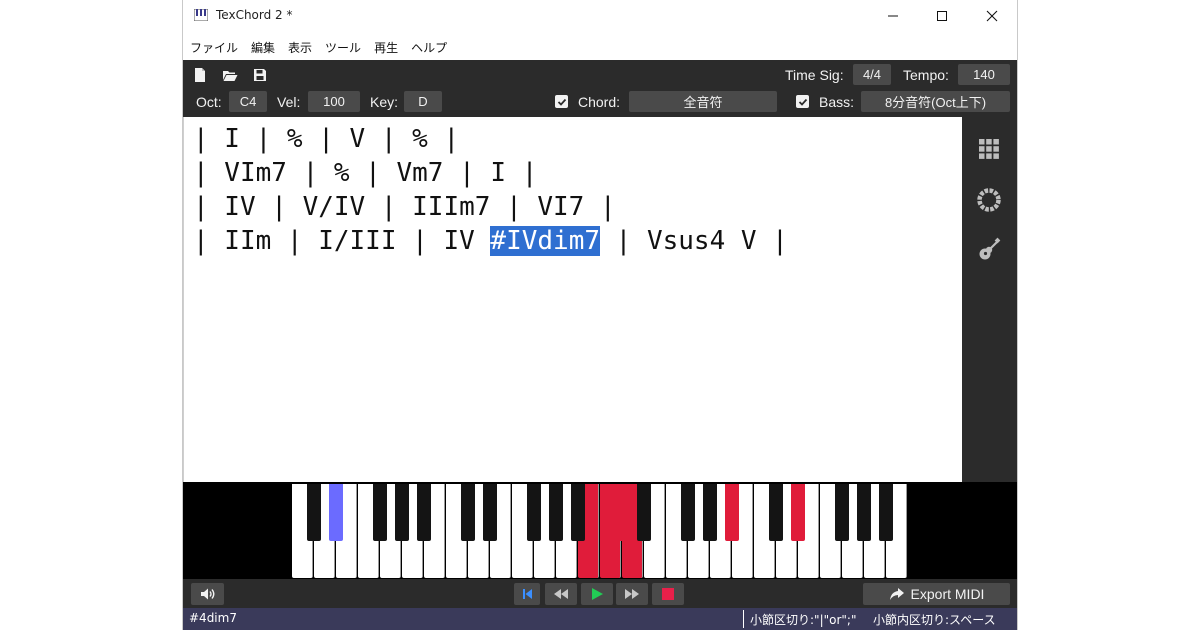  Describe the element at coordinates (326, 139) in the screenshot. I see `editor-line: | I | % | V | % |` at that location.